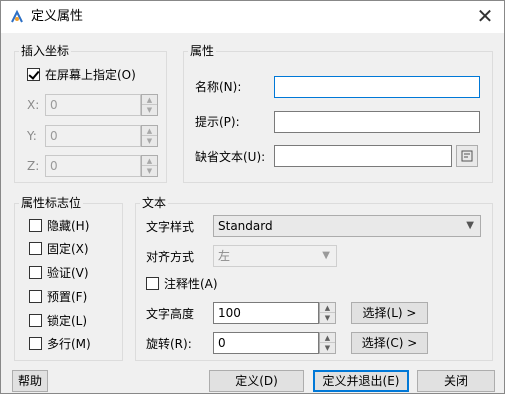 This screenshot has height=394, width=505. Describe the element at coordinates (149, 166) in the screenshot. I see `z-spin-icon: ▲ ▼` at that location.